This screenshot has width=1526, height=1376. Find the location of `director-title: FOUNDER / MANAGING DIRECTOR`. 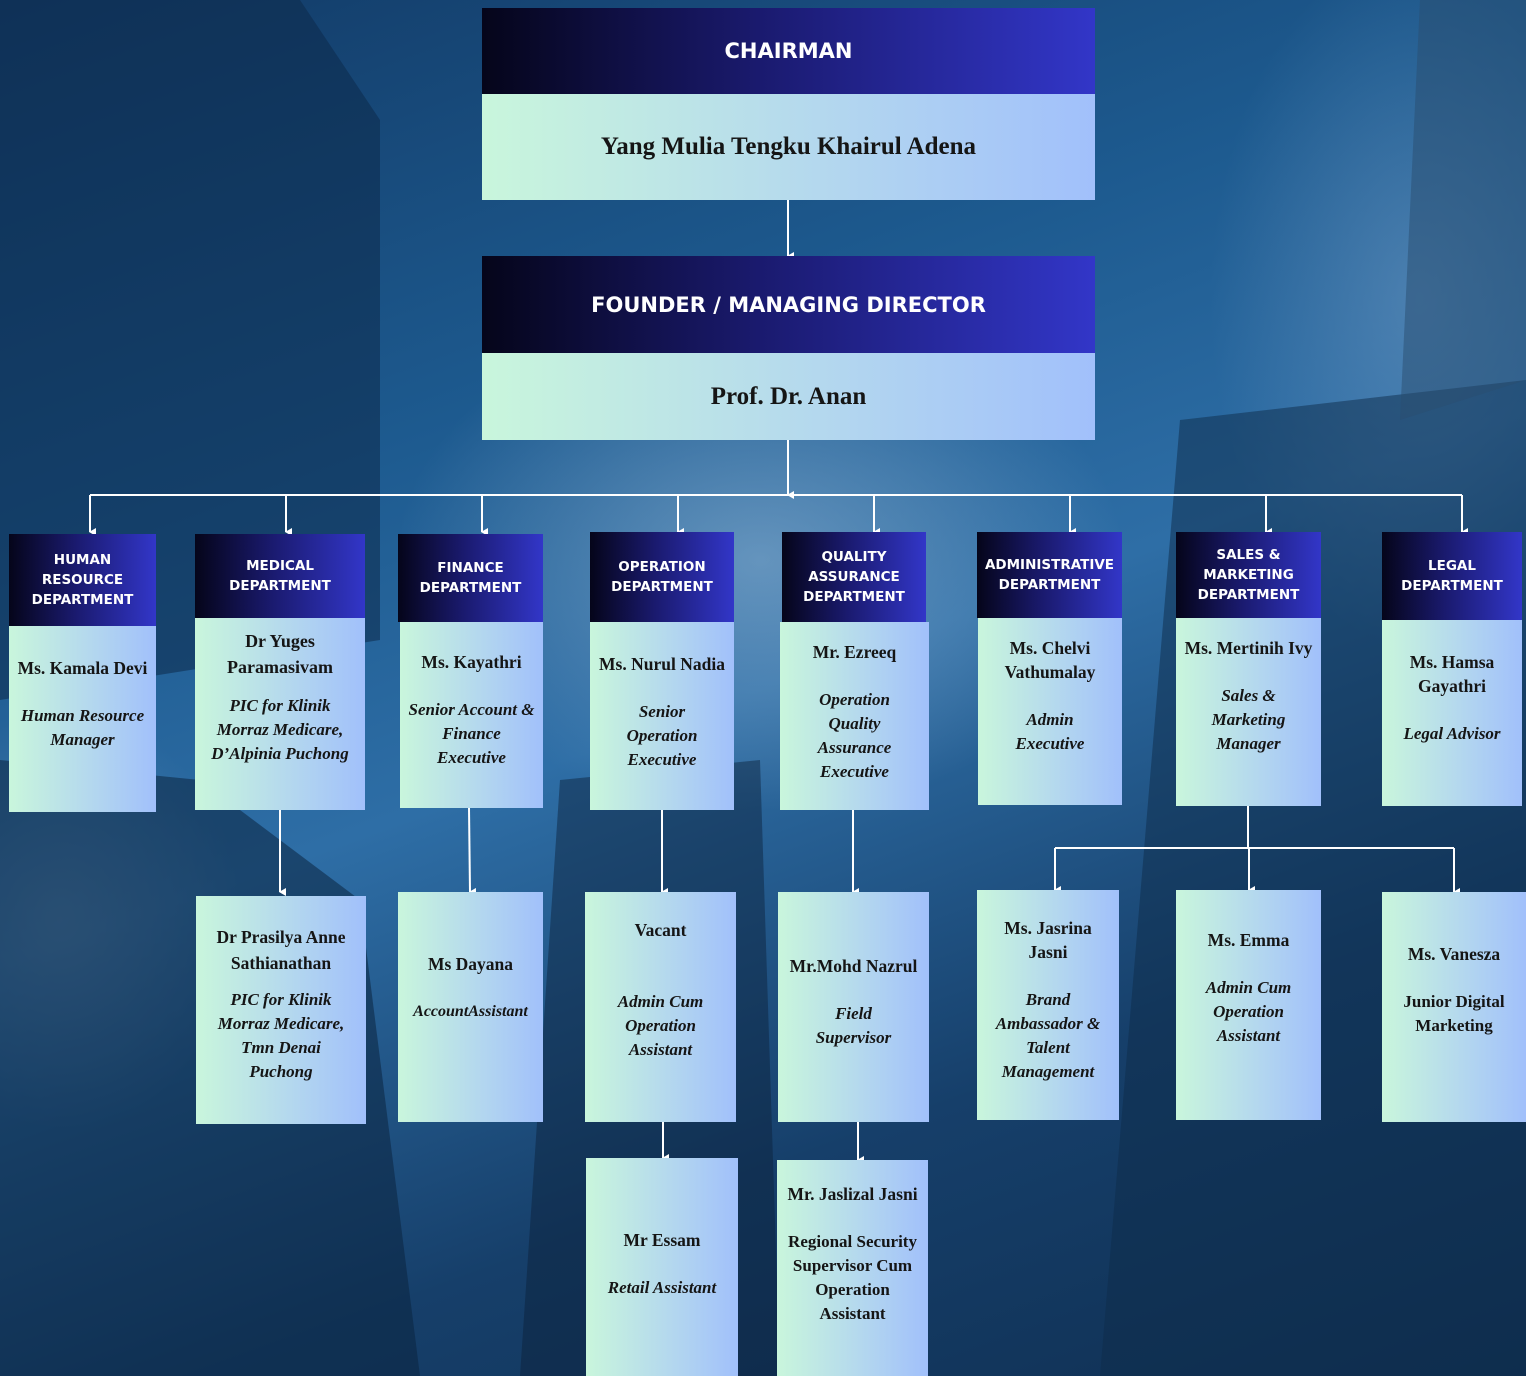

director-title: FOUNDER / MANAGING DIRECTOR is located at coordinates (788, 304).